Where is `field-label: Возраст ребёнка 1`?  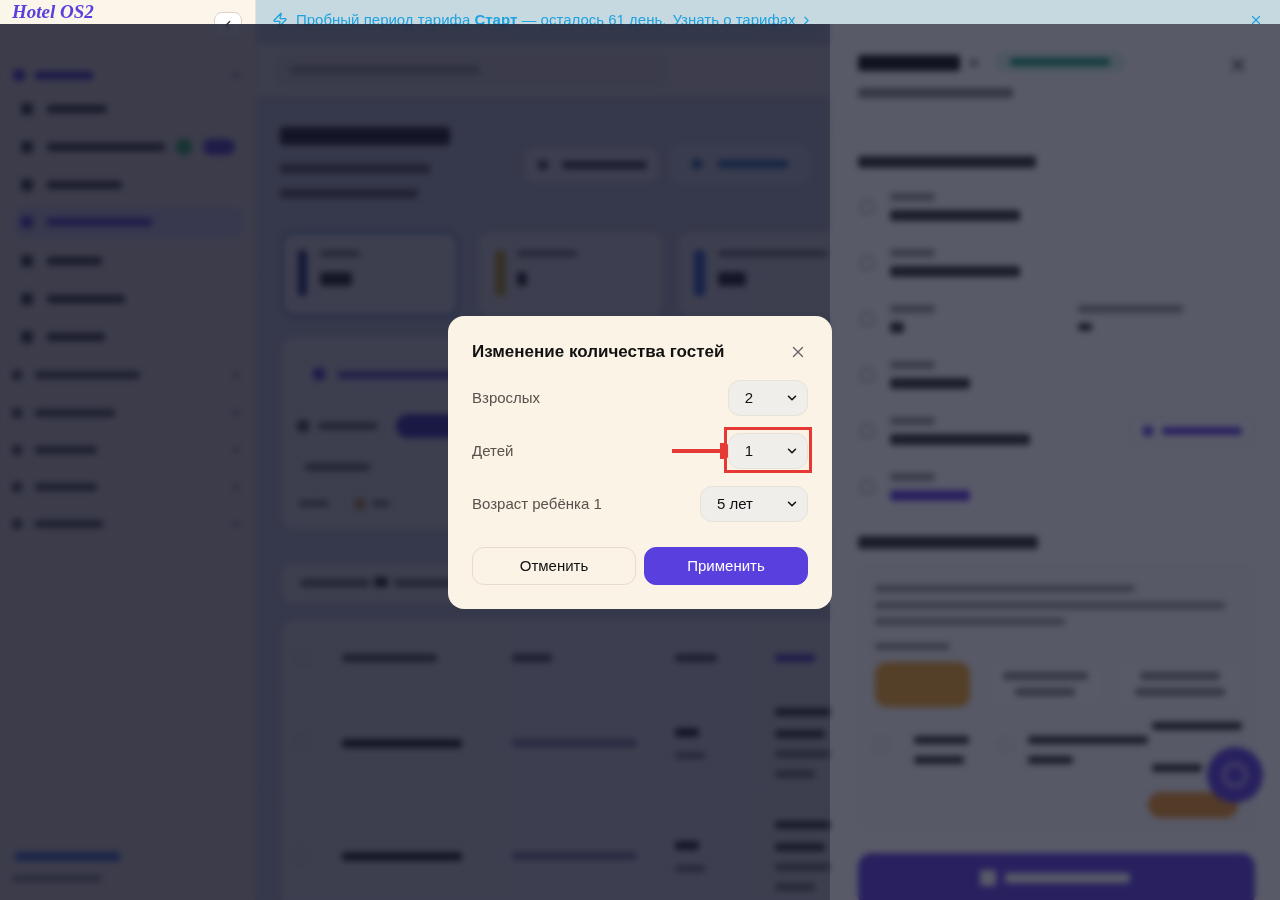
field-label: Возраст ребёнка 1 is located at coordinates (537, 503).